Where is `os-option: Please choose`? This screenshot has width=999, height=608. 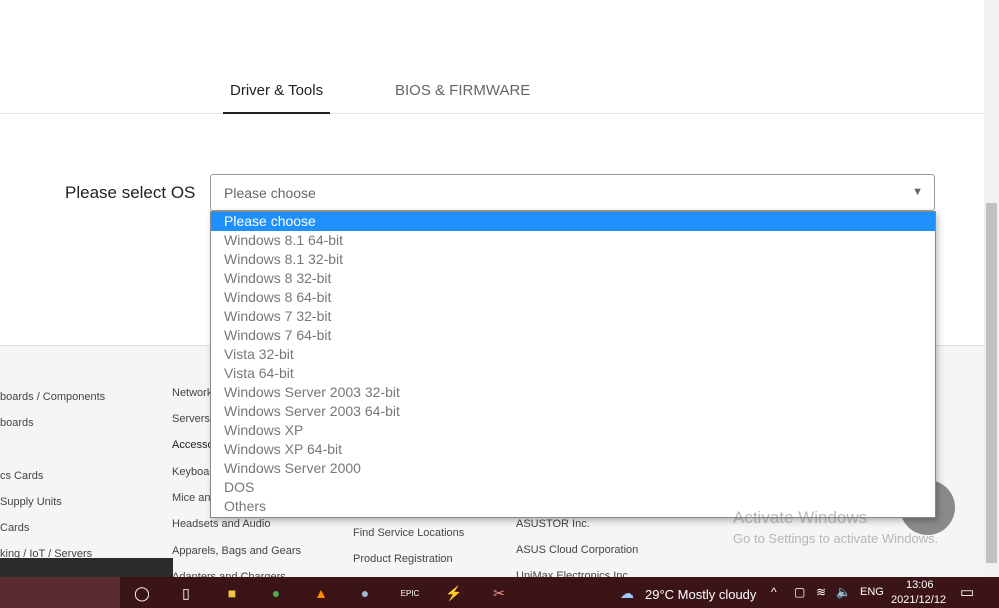 os-option: Please choose is located at coordinates (573, 221).